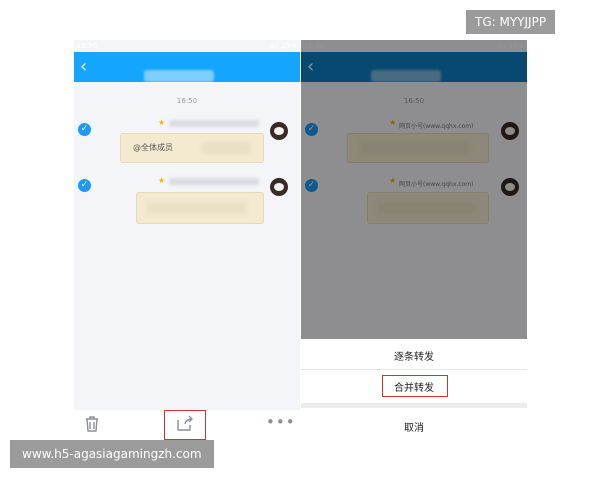 The image size is (600, 480). What do you see at coordinates (187, 67) in the screenshot?
I see `title-bar: ‹` at bounding box center [187, 67].